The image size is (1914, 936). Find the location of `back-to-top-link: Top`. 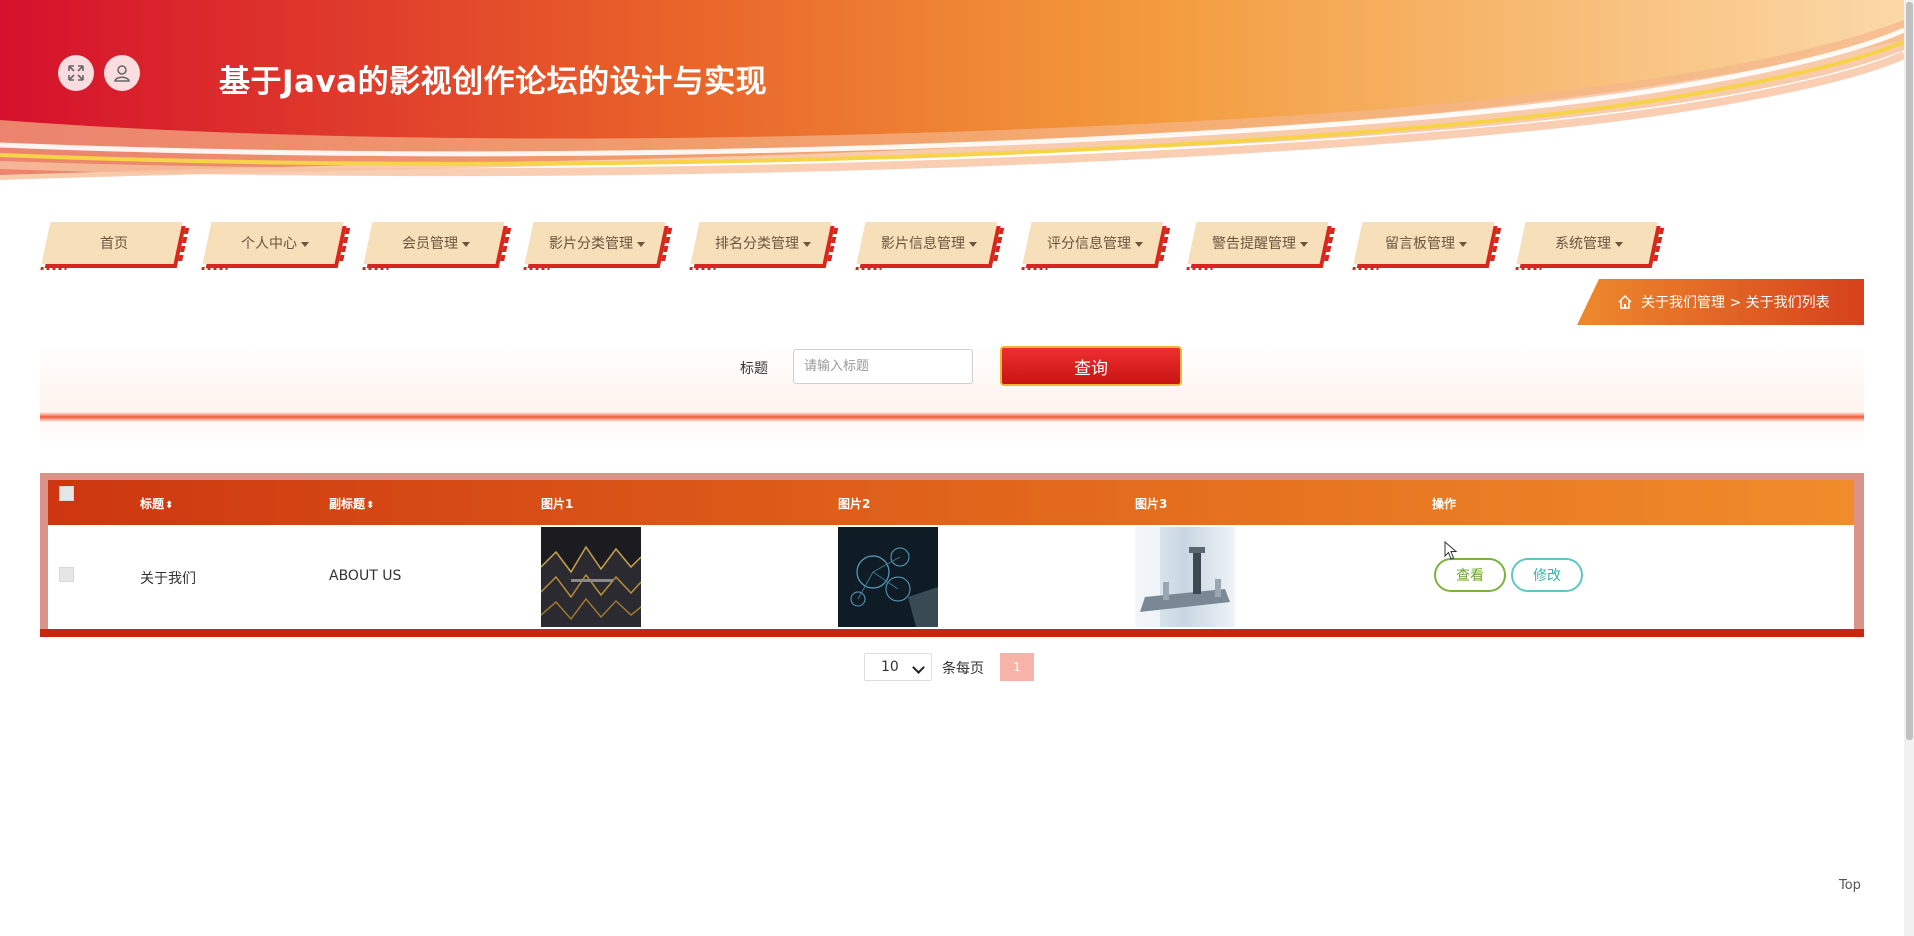

back-to-top-link: Top is located at coordinates (1850, 885).